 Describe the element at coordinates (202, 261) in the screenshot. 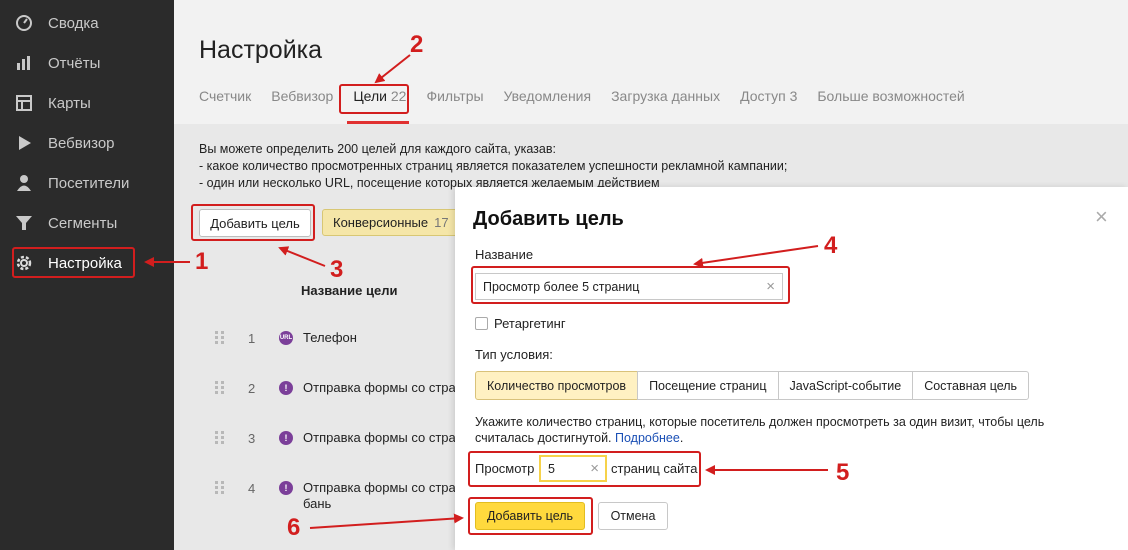

I see `annotation-number-1: 1` at that location.